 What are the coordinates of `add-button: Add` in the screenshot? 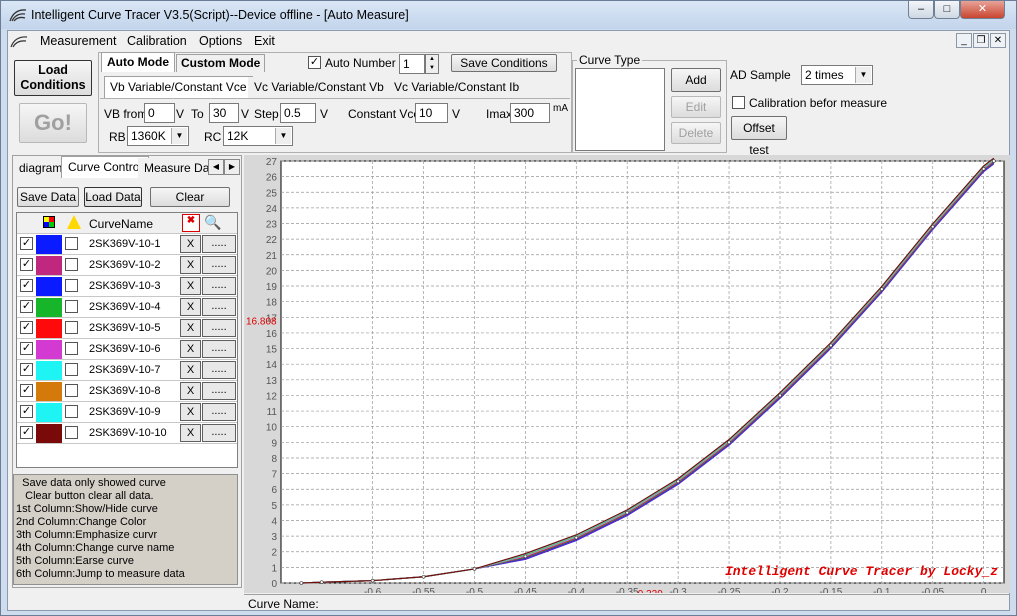 It's located at (696, 80).